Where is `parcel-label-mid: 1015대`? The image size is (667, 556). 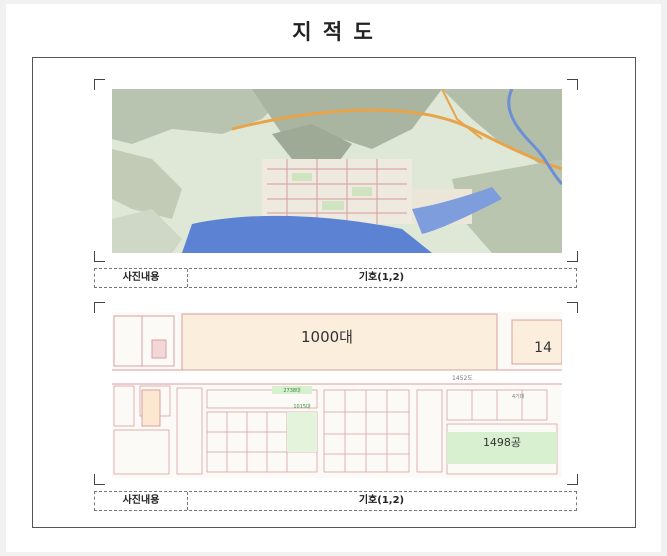 parcel-label-mid: 1015대 is located at coordinates (302, 406).